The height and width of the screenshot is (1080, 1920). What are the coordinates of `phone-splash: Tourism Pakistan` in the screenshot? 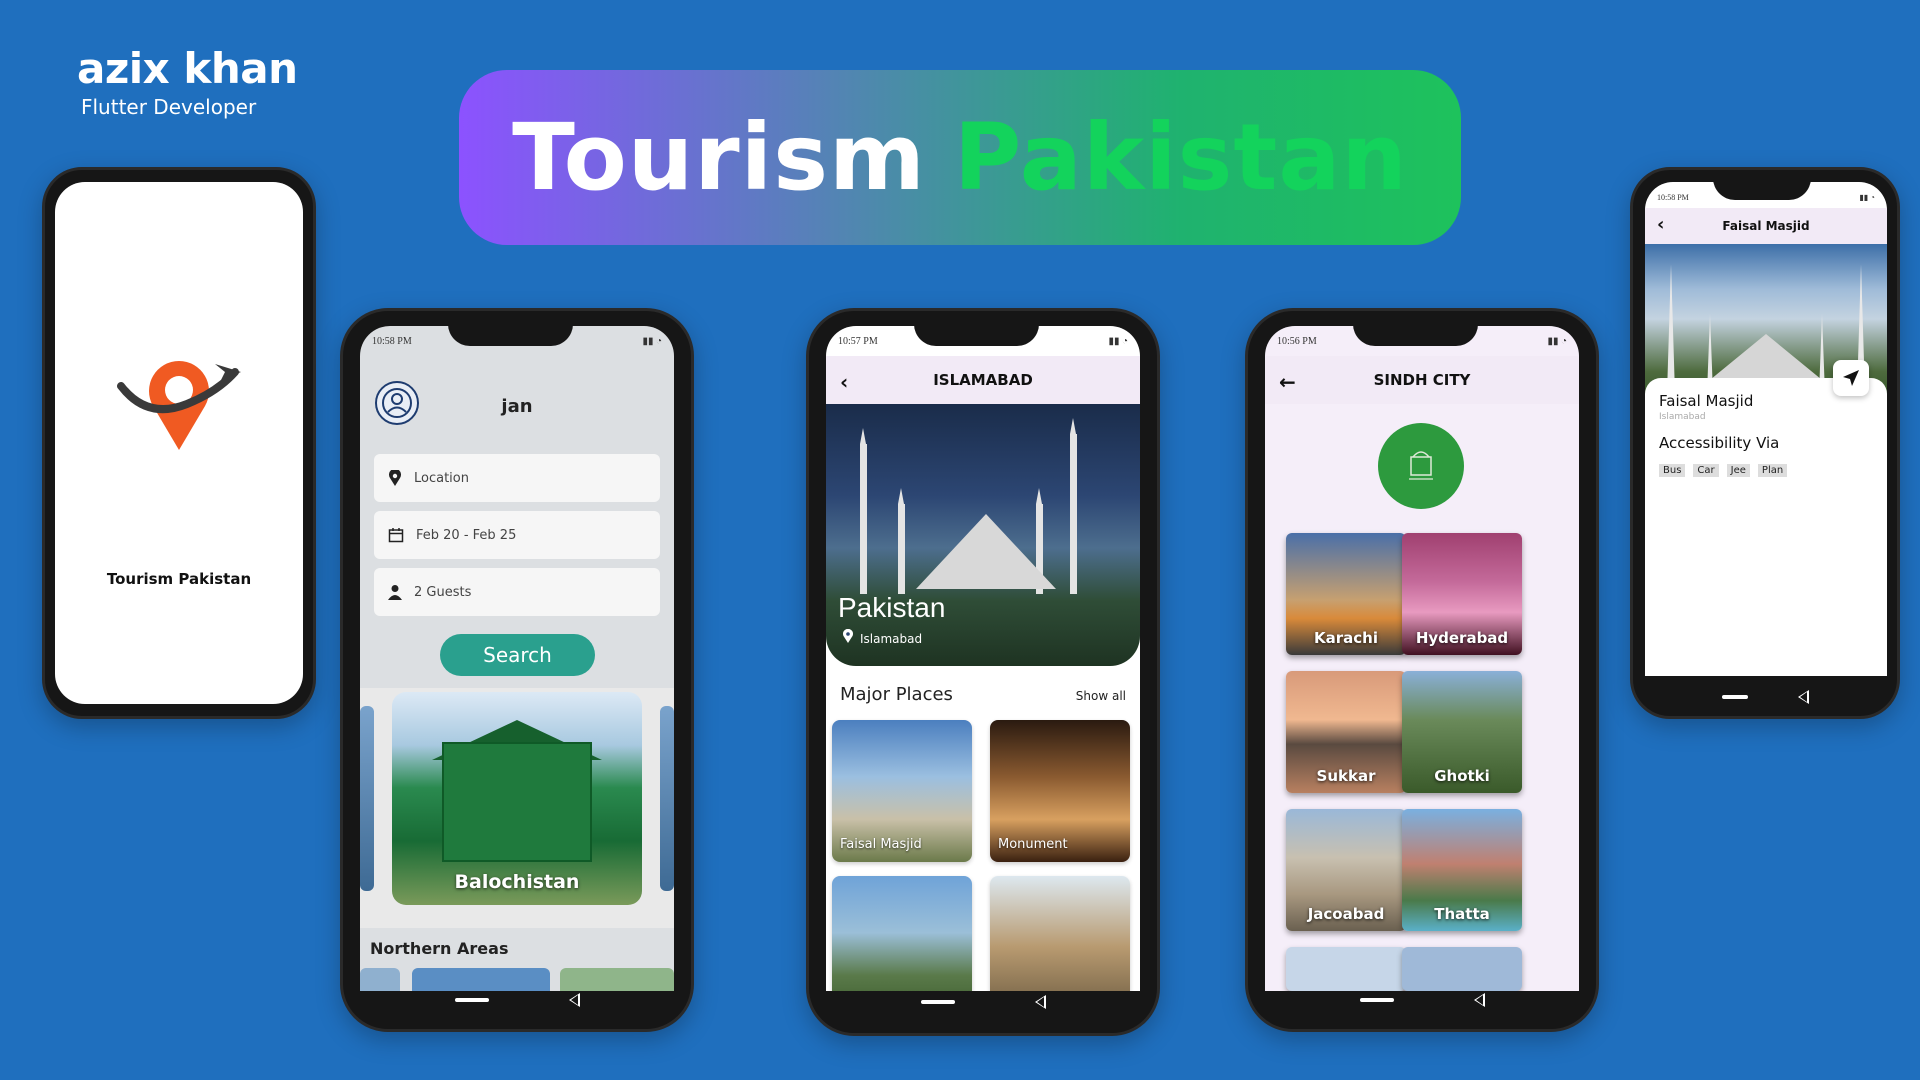 It's located at (179, 443).